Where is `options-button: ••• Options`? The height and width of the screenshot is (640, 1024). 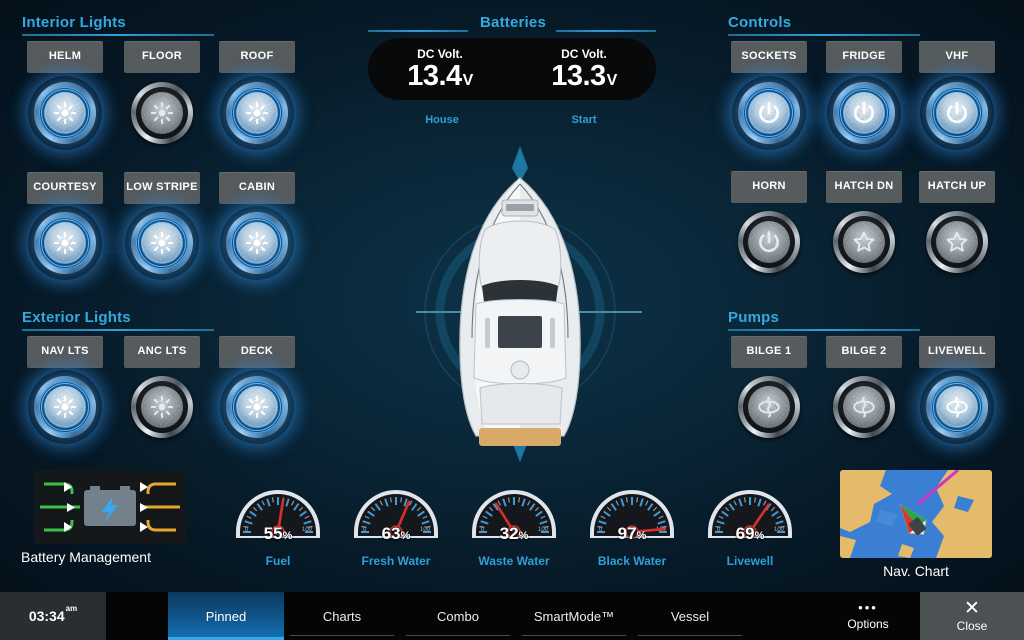 options-button: ••• Options is located at coordinates (868, 616).